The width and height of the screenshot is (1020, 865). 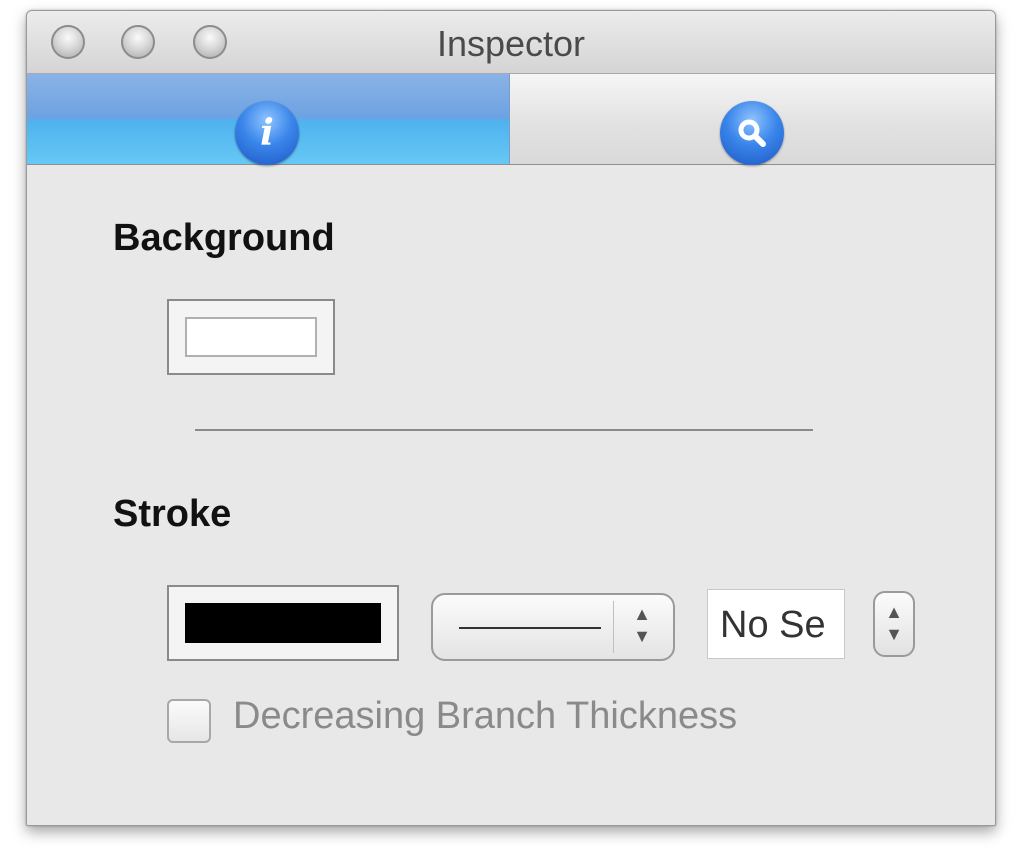 I want to click on section-divider, so click(x=504, y=430).